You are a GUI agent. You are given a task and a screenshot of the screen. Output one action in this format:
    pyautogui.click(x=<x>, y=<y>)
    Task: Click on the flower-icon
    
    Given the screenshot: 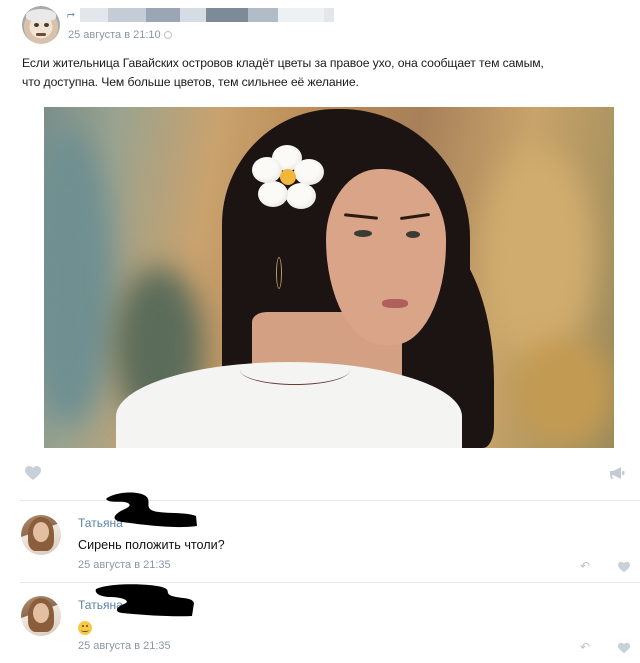 What is the action you would take?
    pyautogui.click(x=288, y=178)
    